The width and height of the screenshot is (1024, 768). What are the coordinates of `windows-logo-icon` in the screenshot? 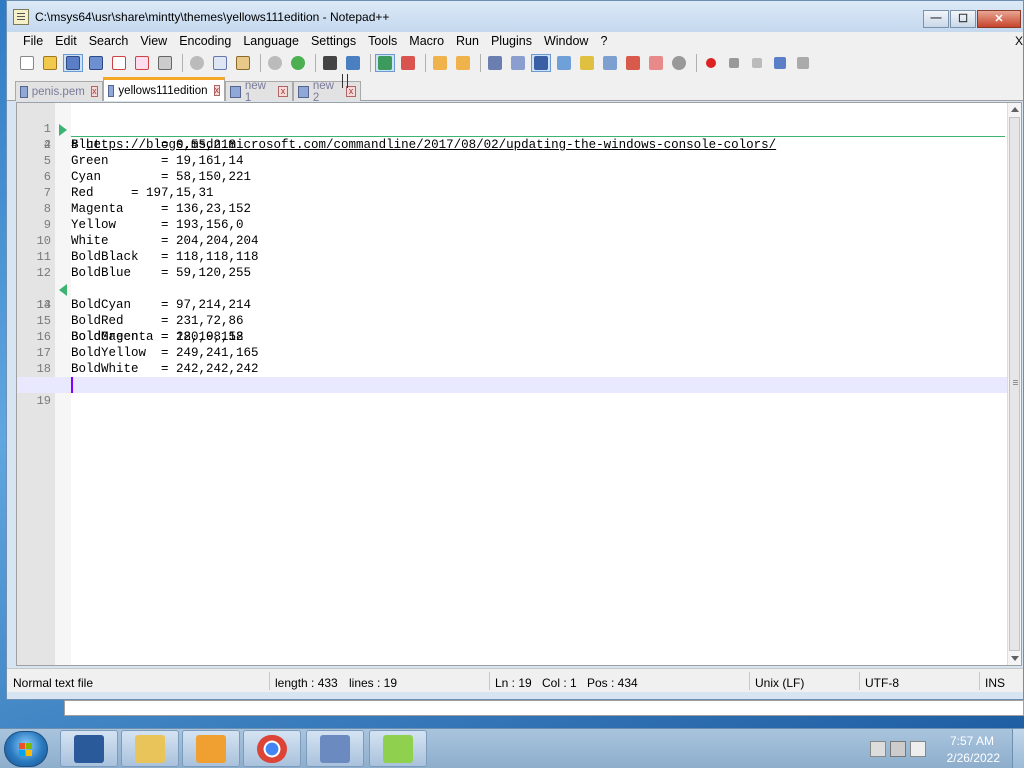 It's located at (26, 750).